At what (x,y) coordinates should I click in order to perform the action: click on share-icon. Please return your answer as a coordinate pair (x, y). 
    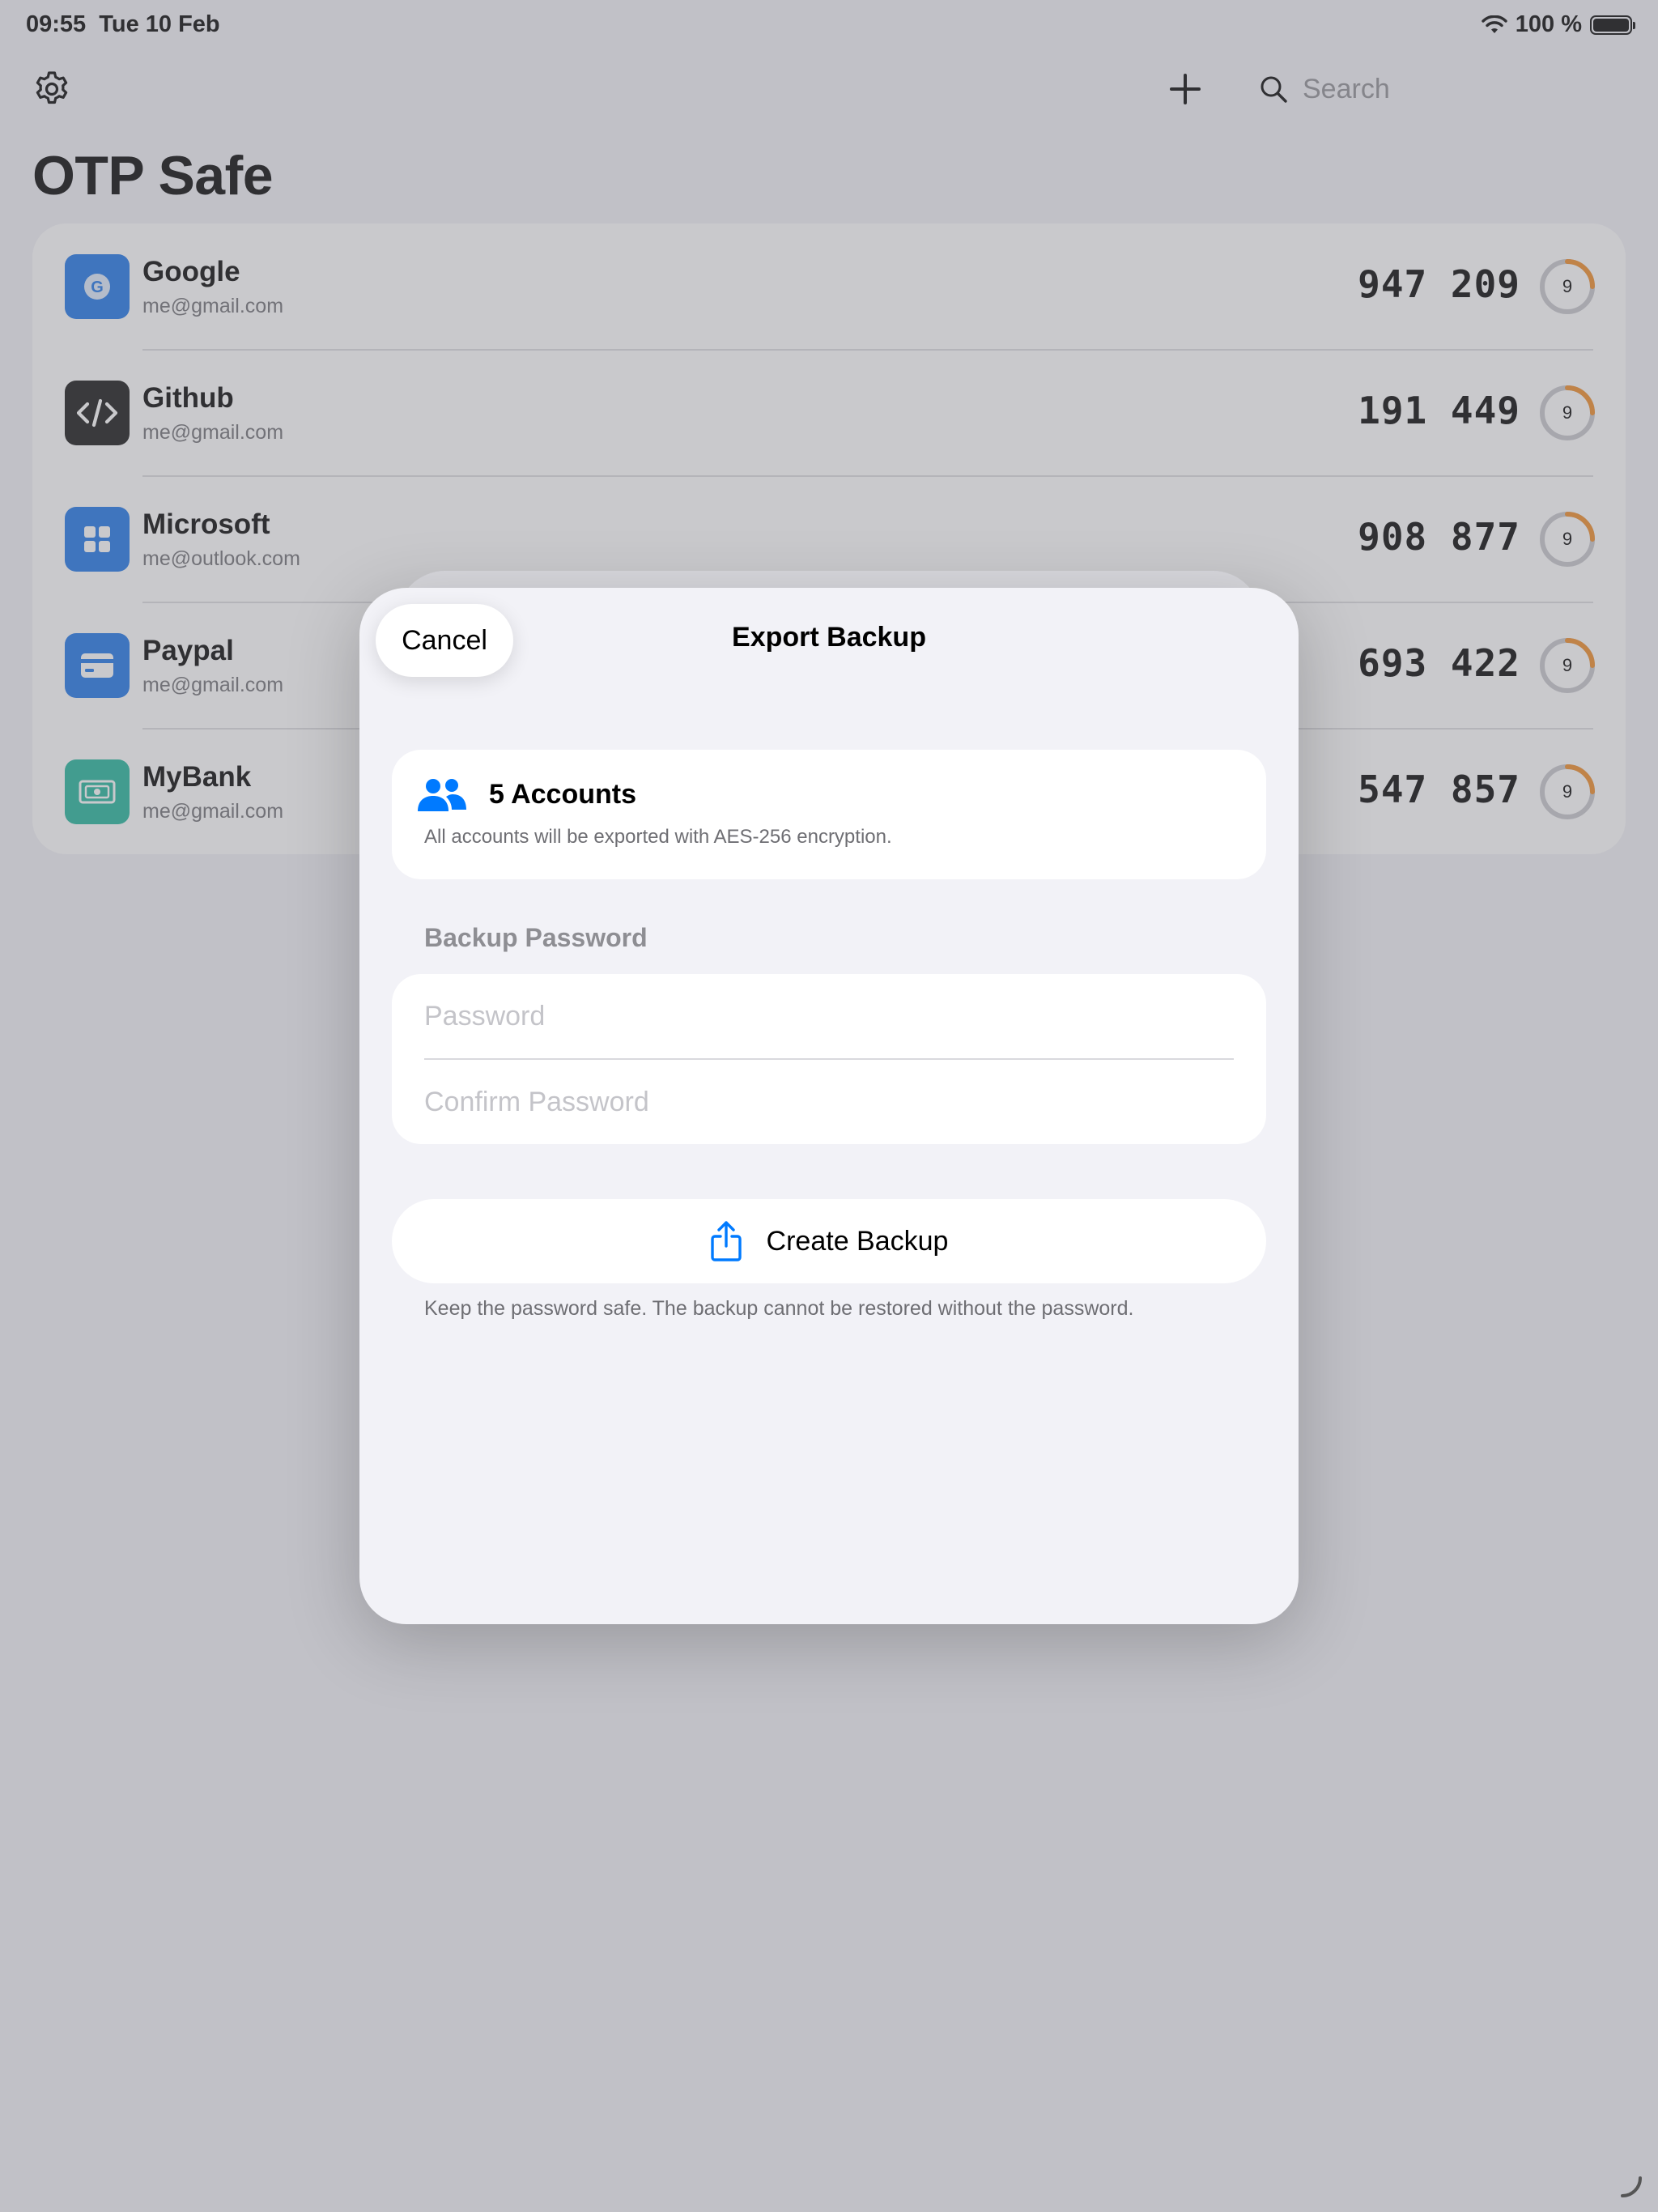
    Looking at the image, I should click on (726, 1241).